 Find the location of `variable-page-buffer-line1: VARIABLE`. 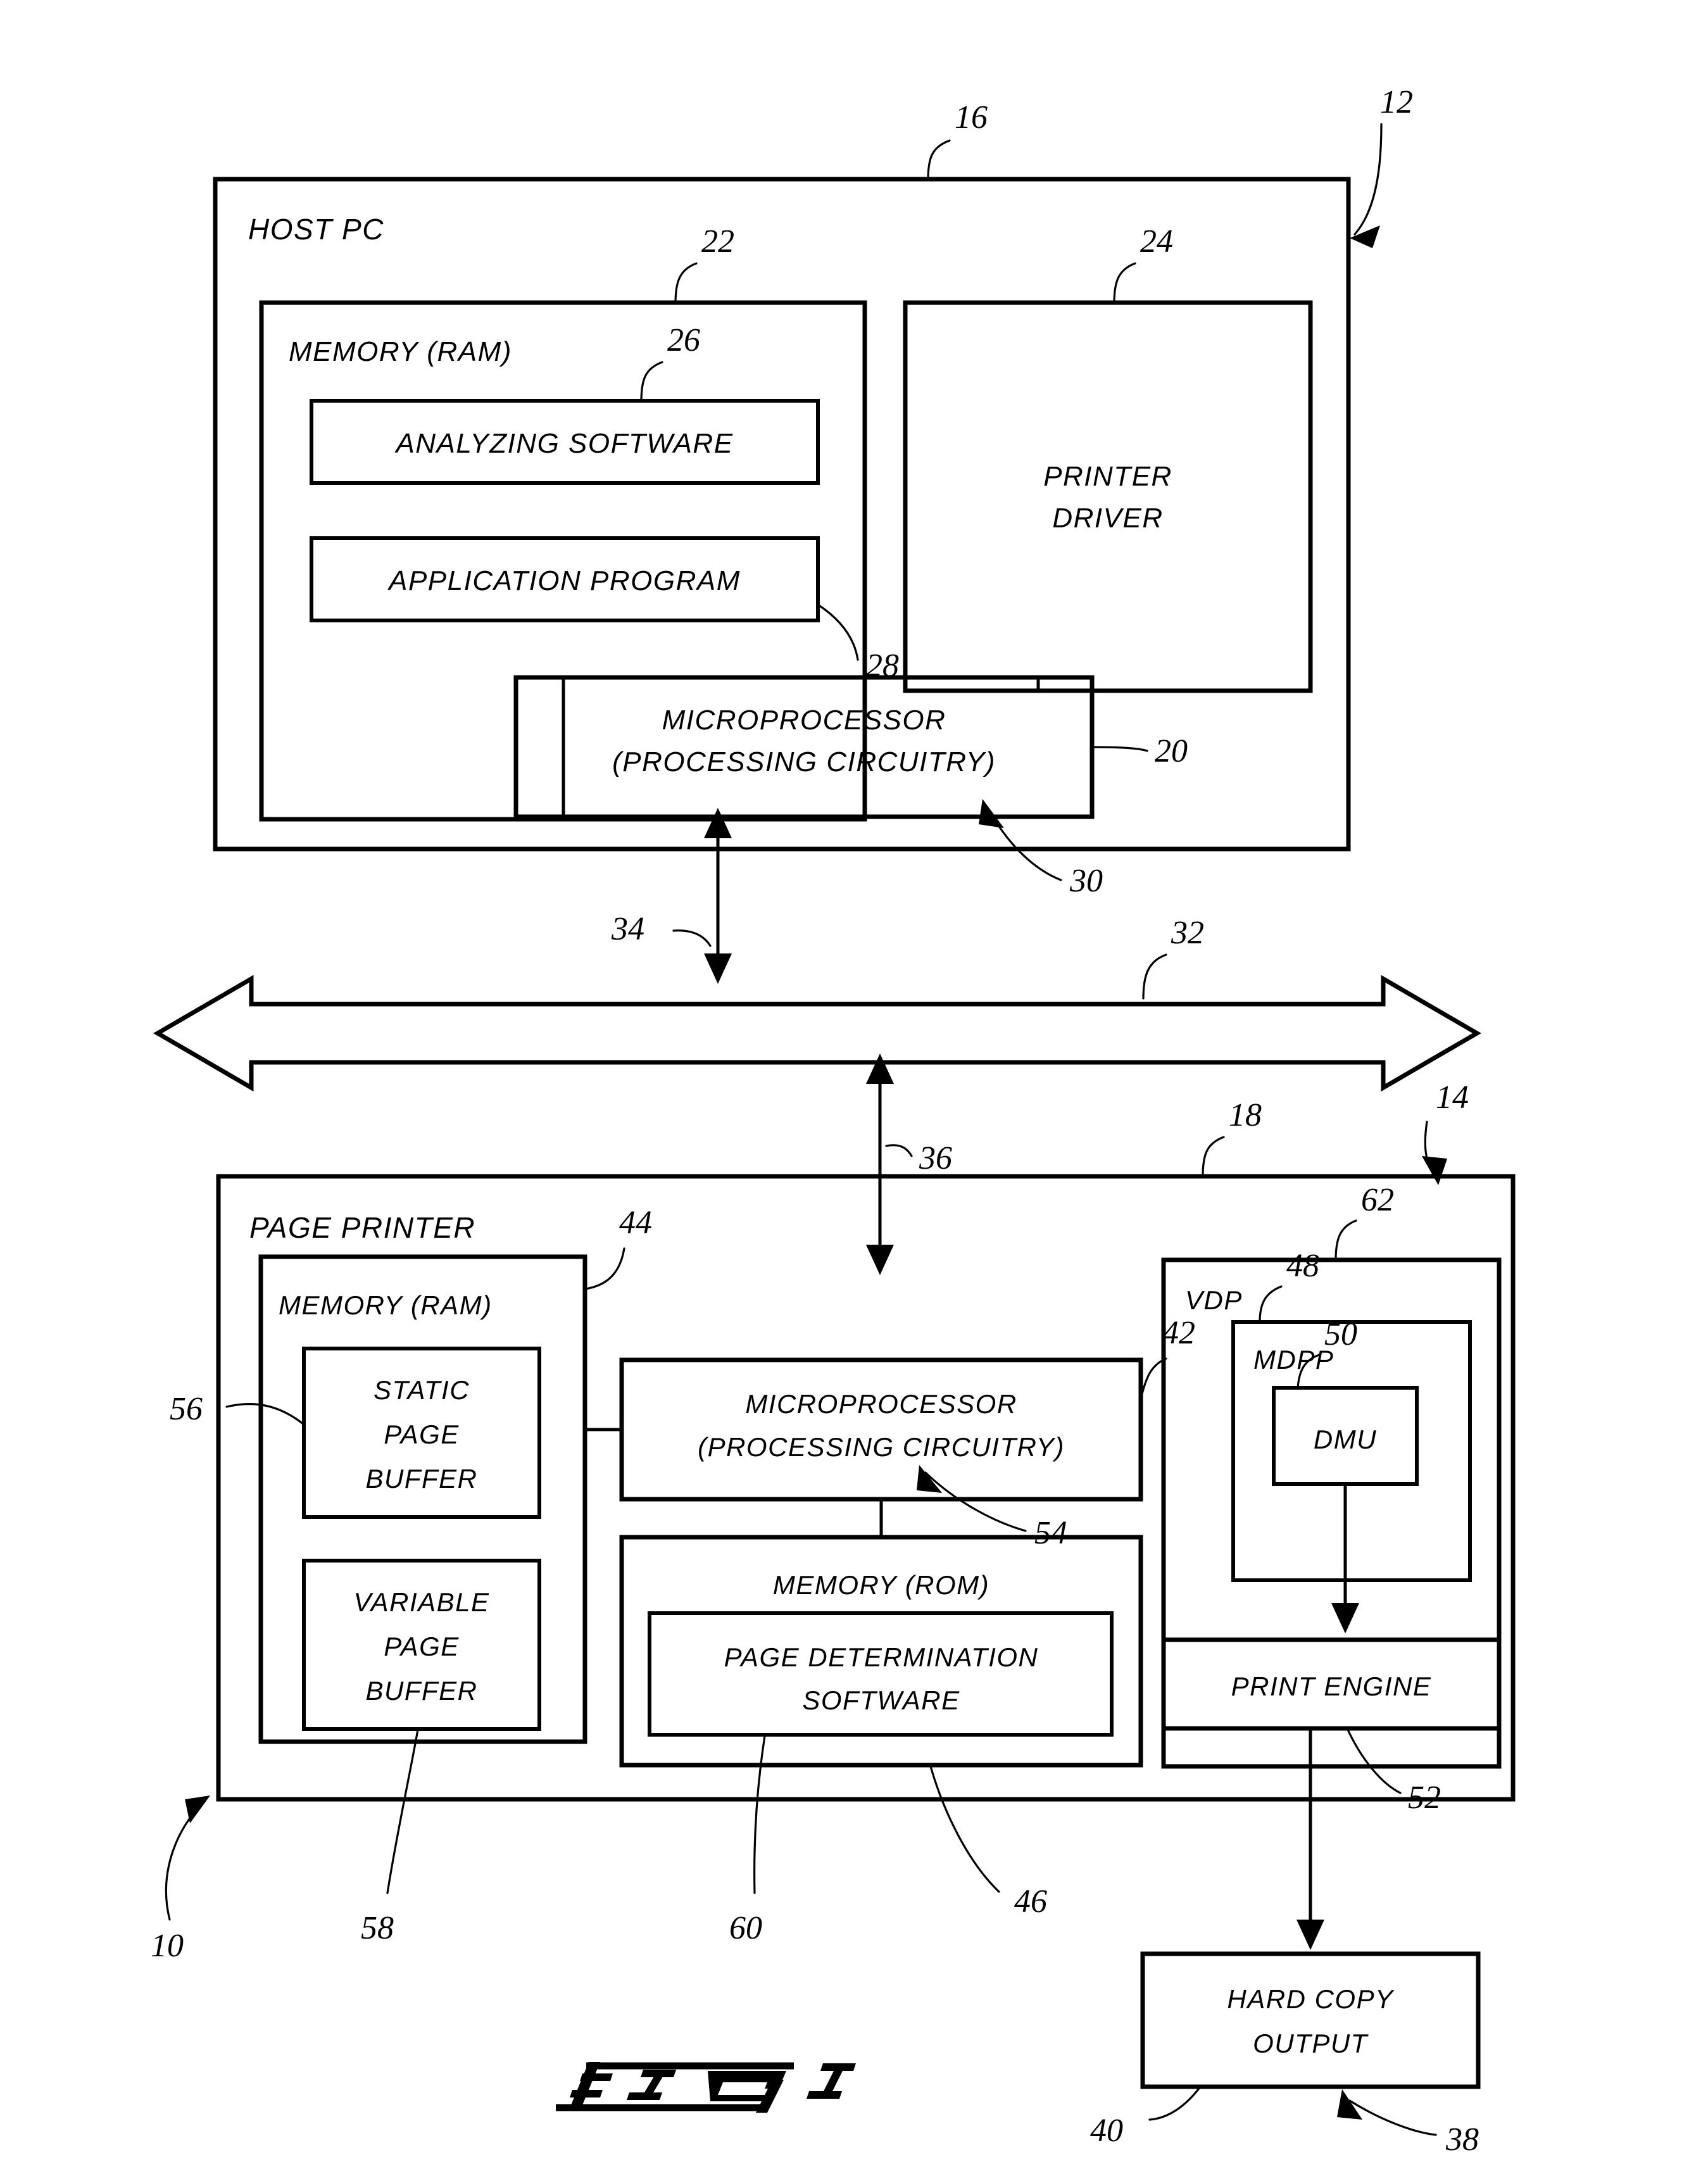

variable-page-buffer-line1: VARIABLE is located at coordinates (421, 1602).